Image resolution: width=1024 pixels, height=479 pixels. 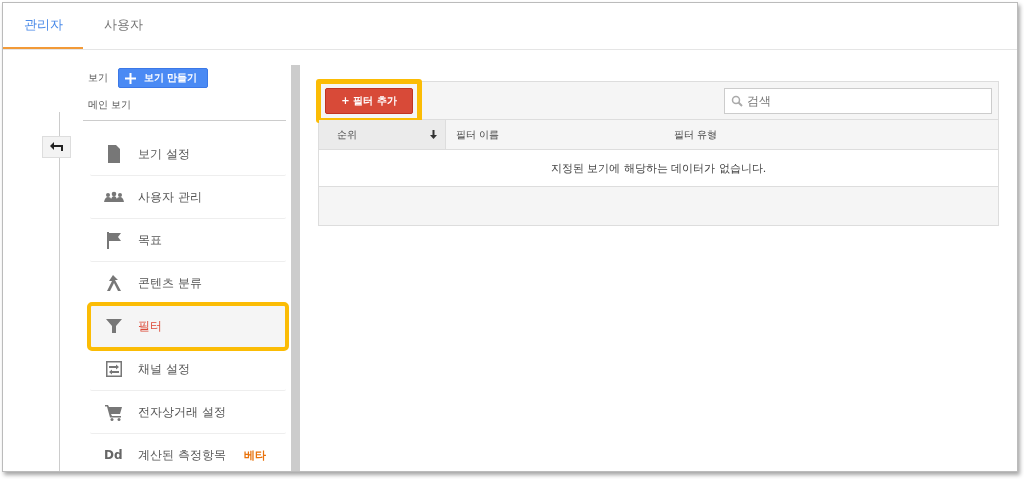 What do you see at coordinates (150, 240) in the screenshot?
I see `nav-label: 목표` at bounding box center [150, 240].